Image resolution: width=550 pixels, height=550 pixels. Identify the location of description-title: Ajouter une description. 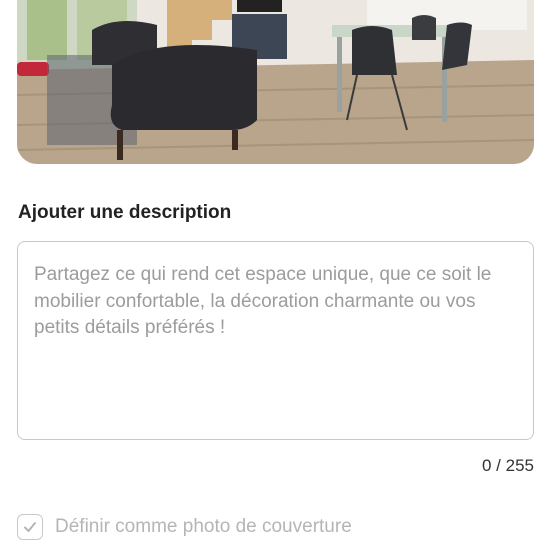
(125, 212).